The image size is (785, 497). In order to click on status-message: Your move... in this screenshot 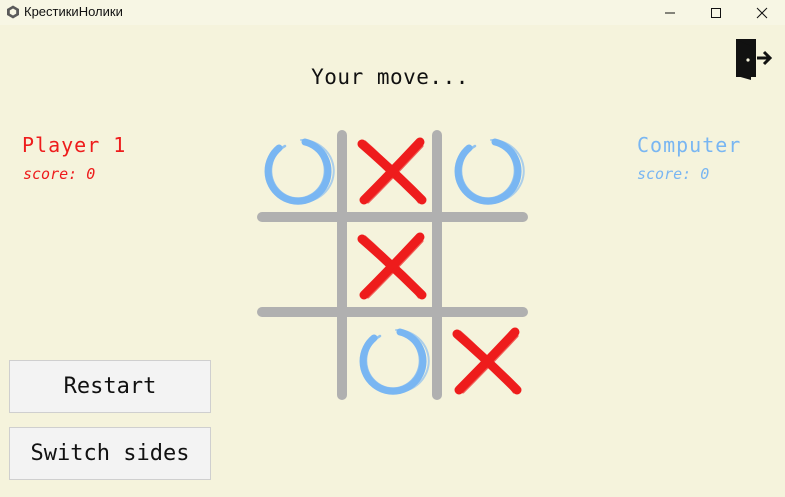, I will do `click(390, 77)`.